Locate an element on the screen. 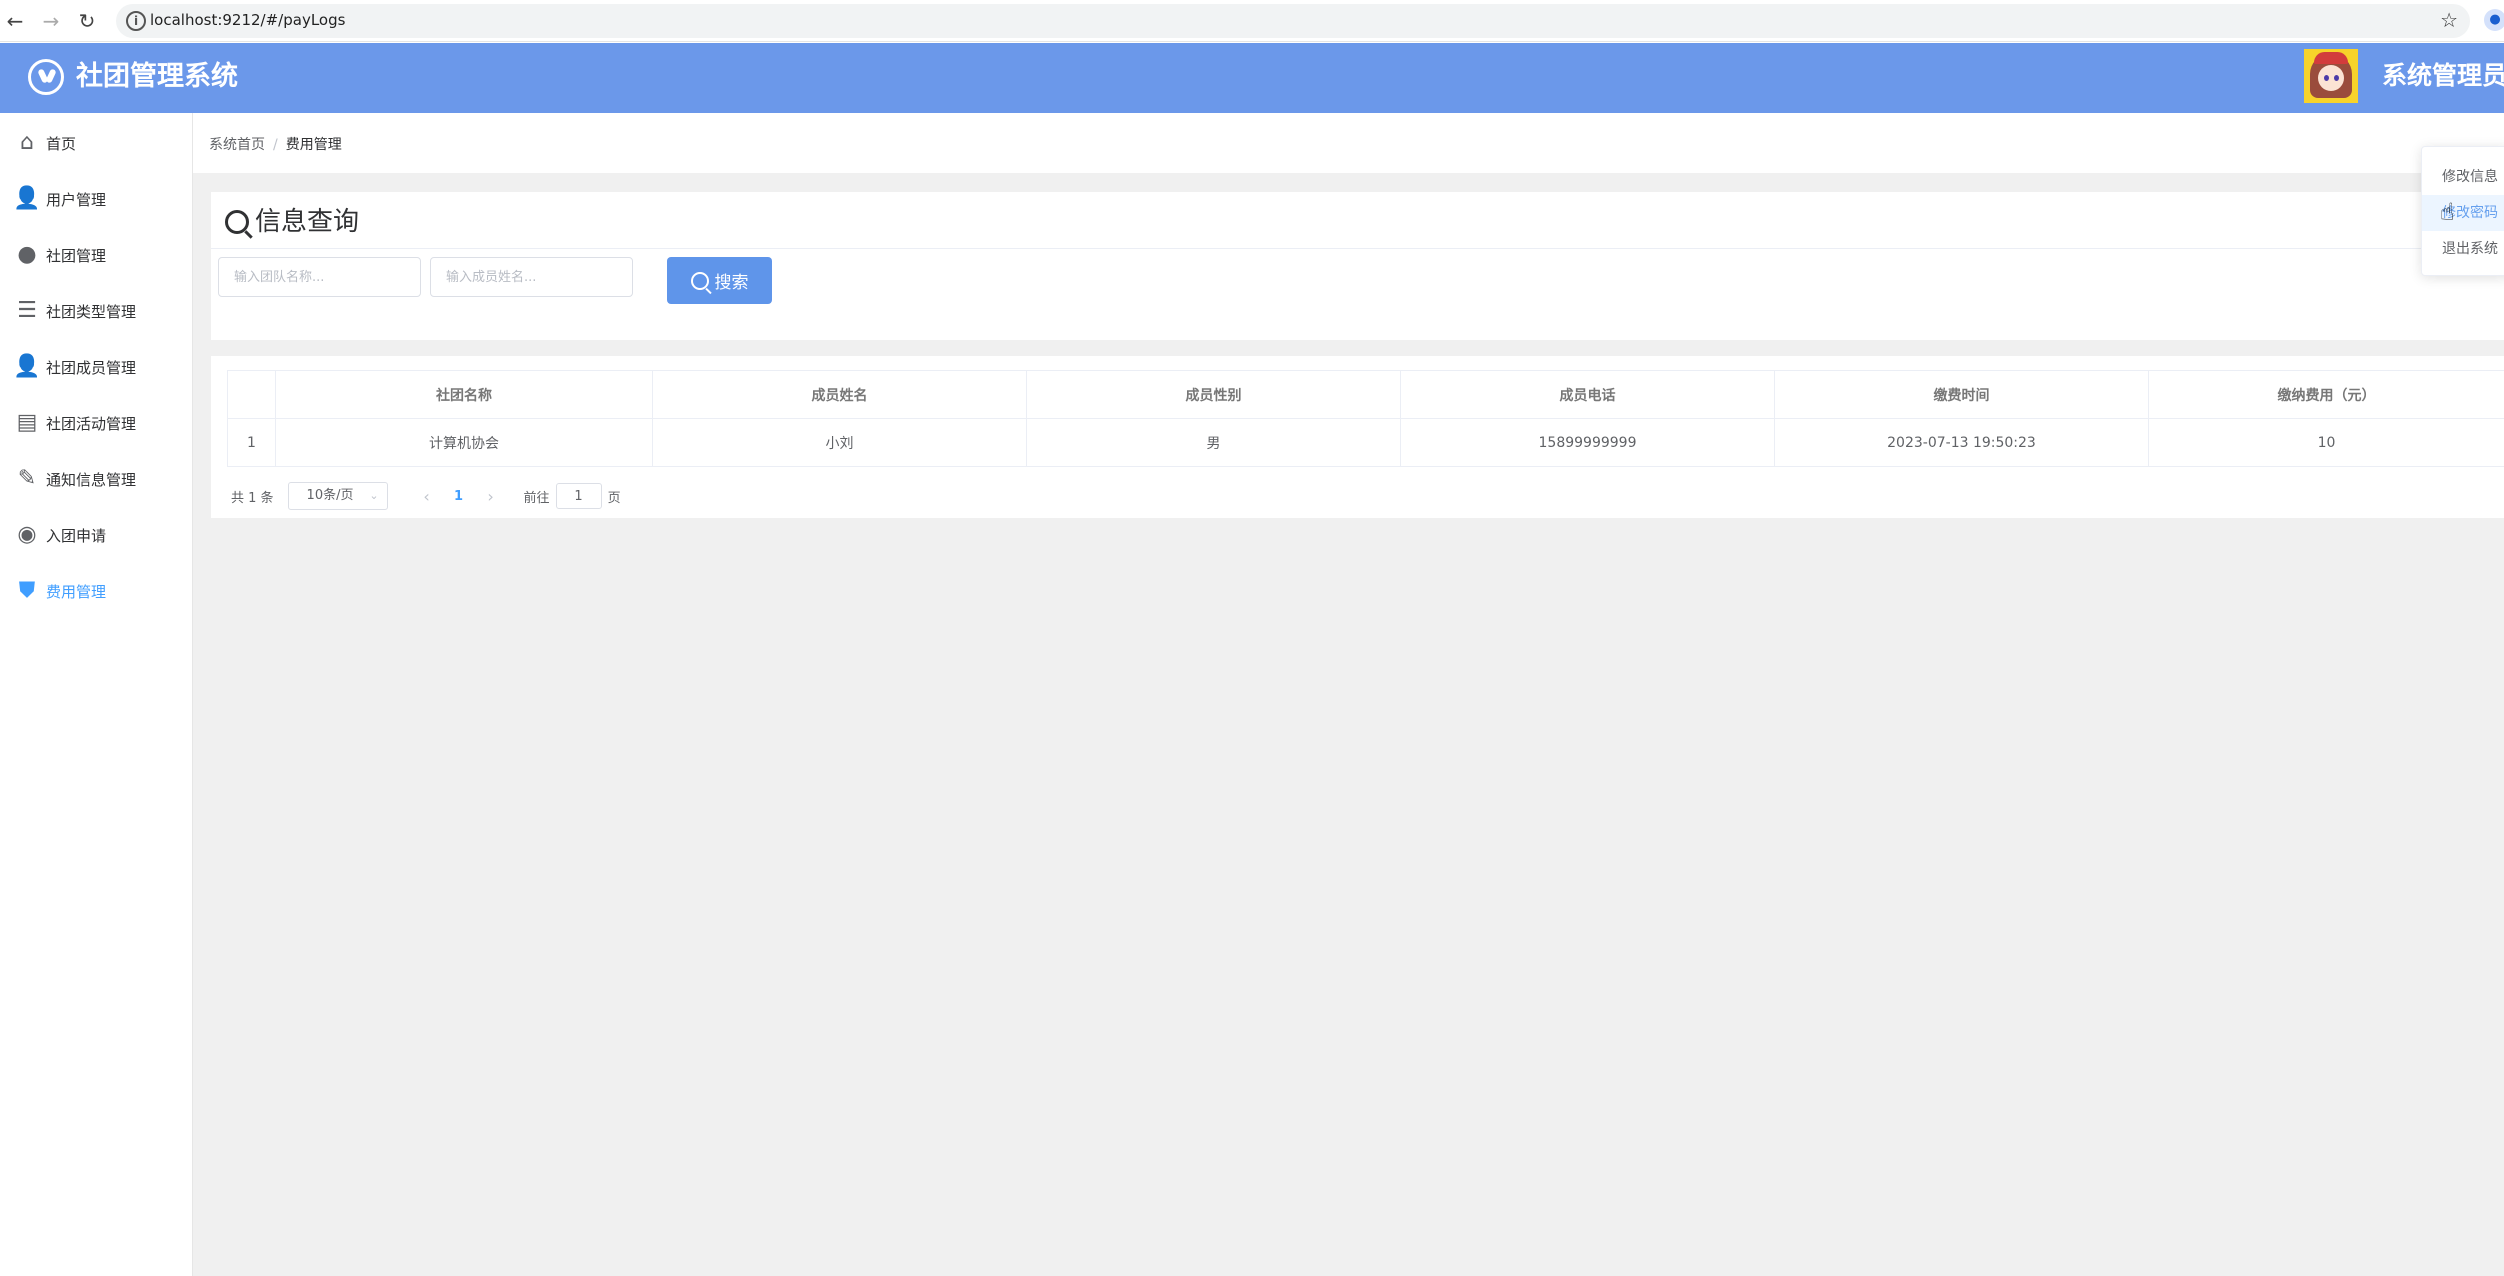 This screenshot has height=1276, width=2504. dropdown-item-logout: 退出系统 is located at coordinates (2463, 249).